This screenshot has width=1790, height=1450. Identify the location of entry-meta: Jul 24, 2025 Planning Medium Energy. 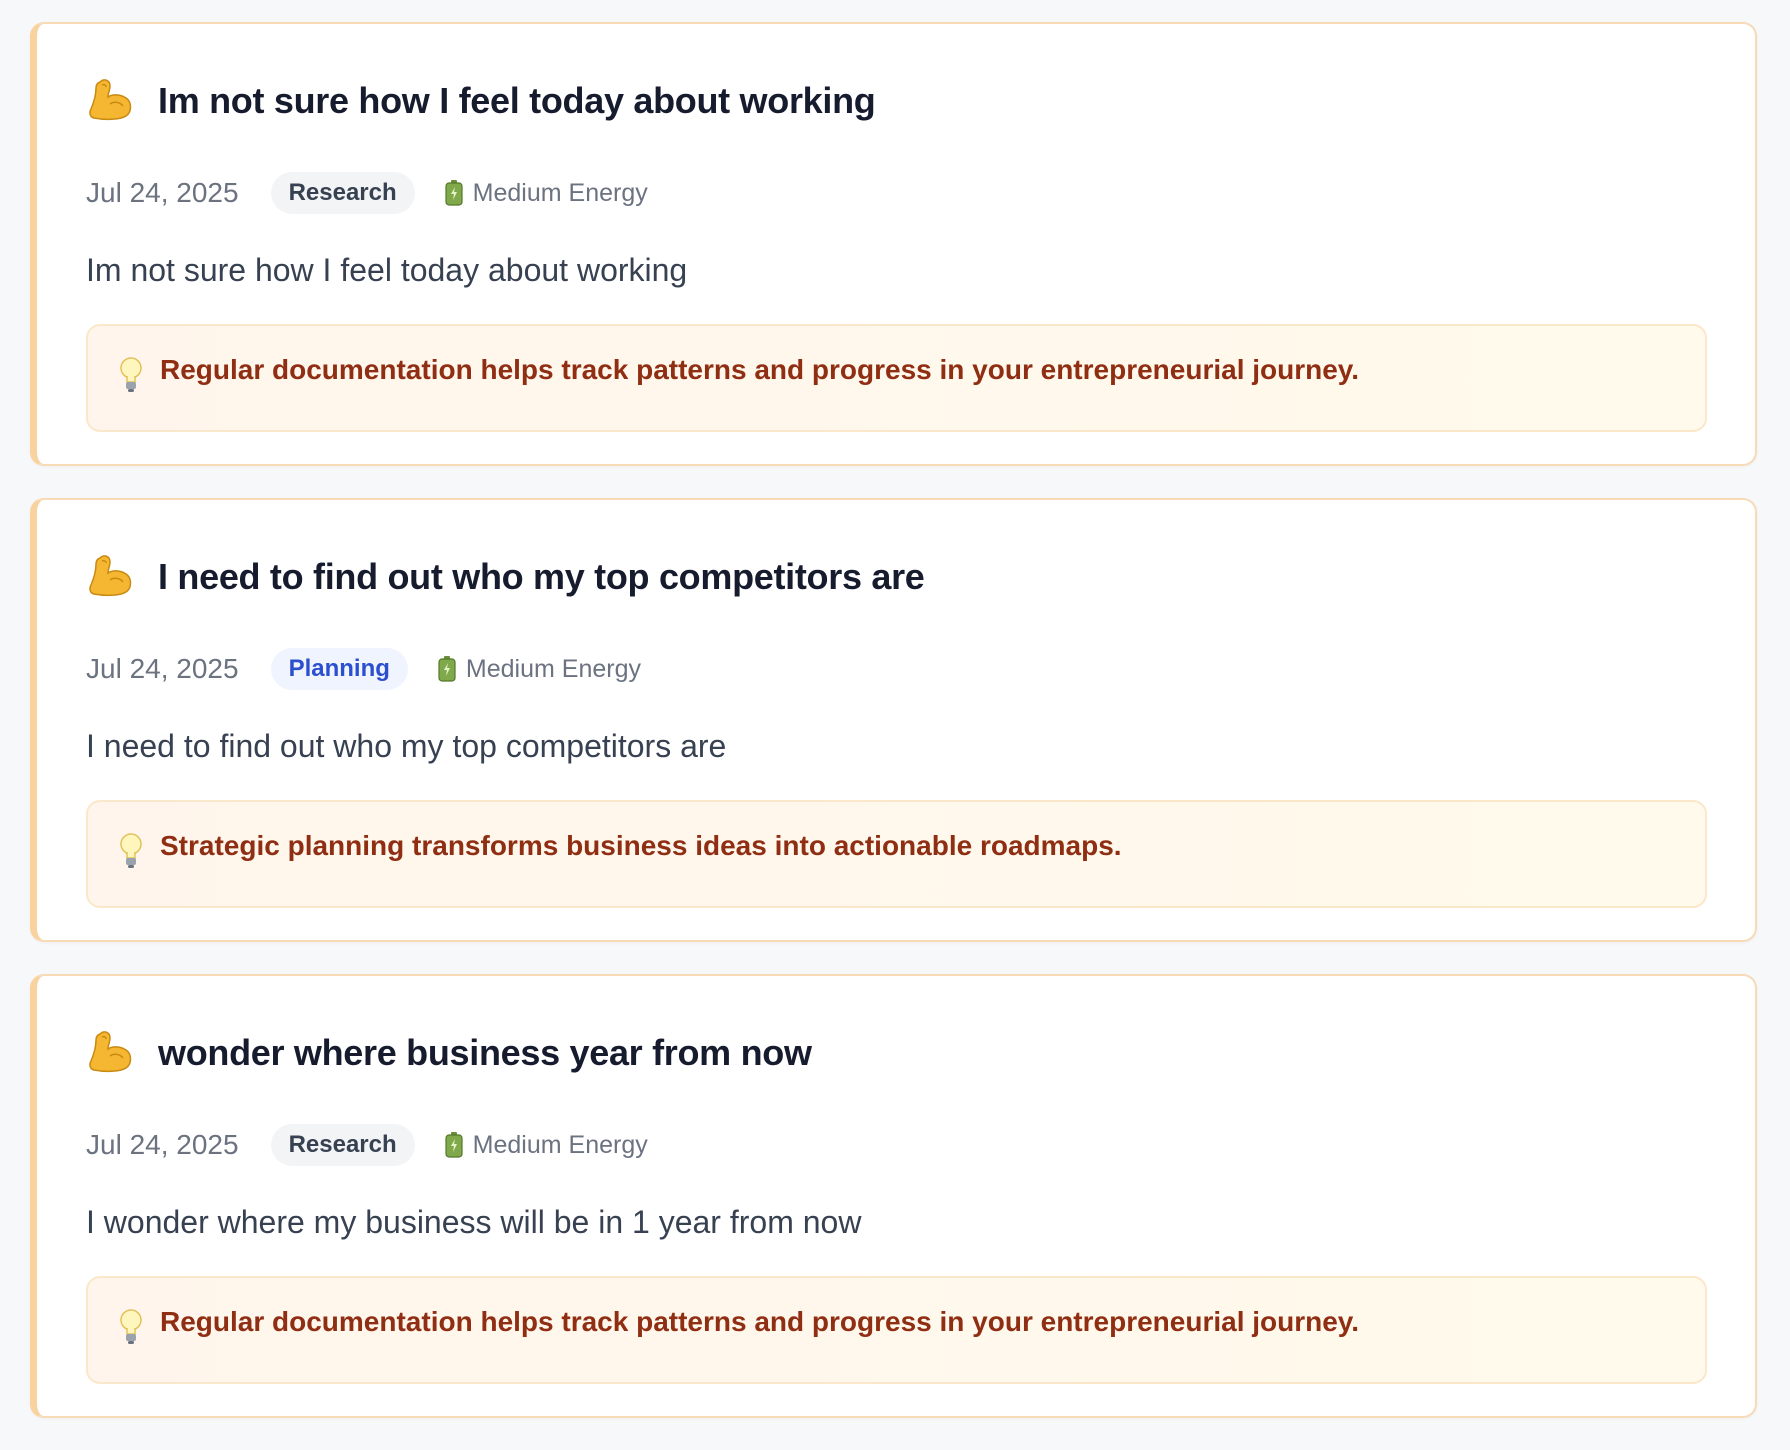
(363, 669).